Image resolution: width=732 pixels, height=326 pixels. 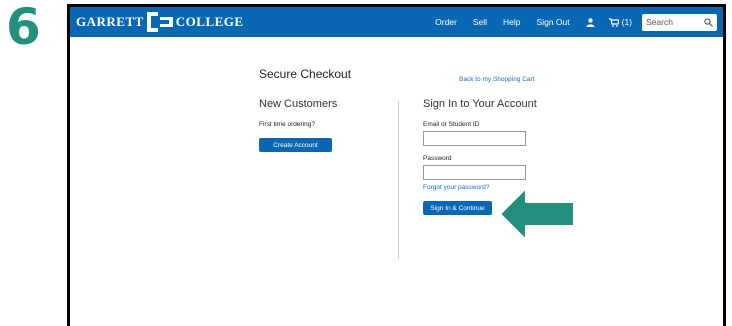 I want to click on search-icon, so click(x=708, y=22).